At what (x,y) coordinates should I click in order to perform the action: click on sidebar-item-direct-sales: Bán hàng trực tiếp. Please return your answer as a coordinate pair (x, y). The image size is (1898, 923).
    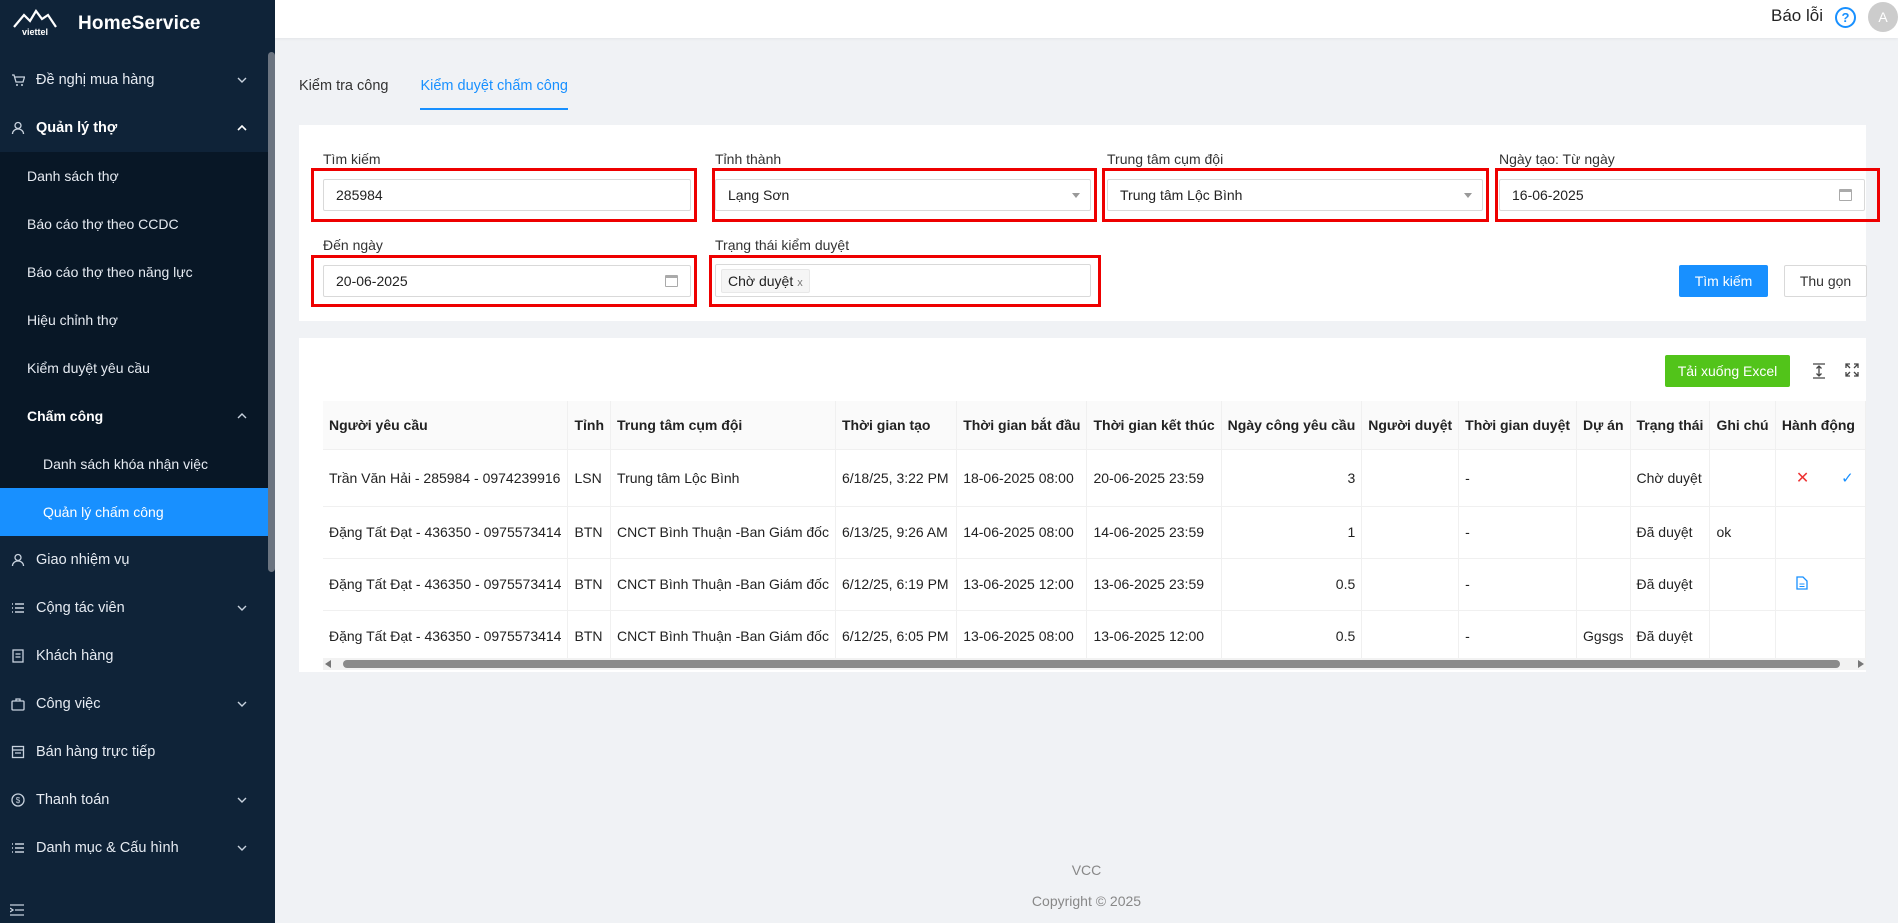
    Looking at the image, I should click on (134, 752).